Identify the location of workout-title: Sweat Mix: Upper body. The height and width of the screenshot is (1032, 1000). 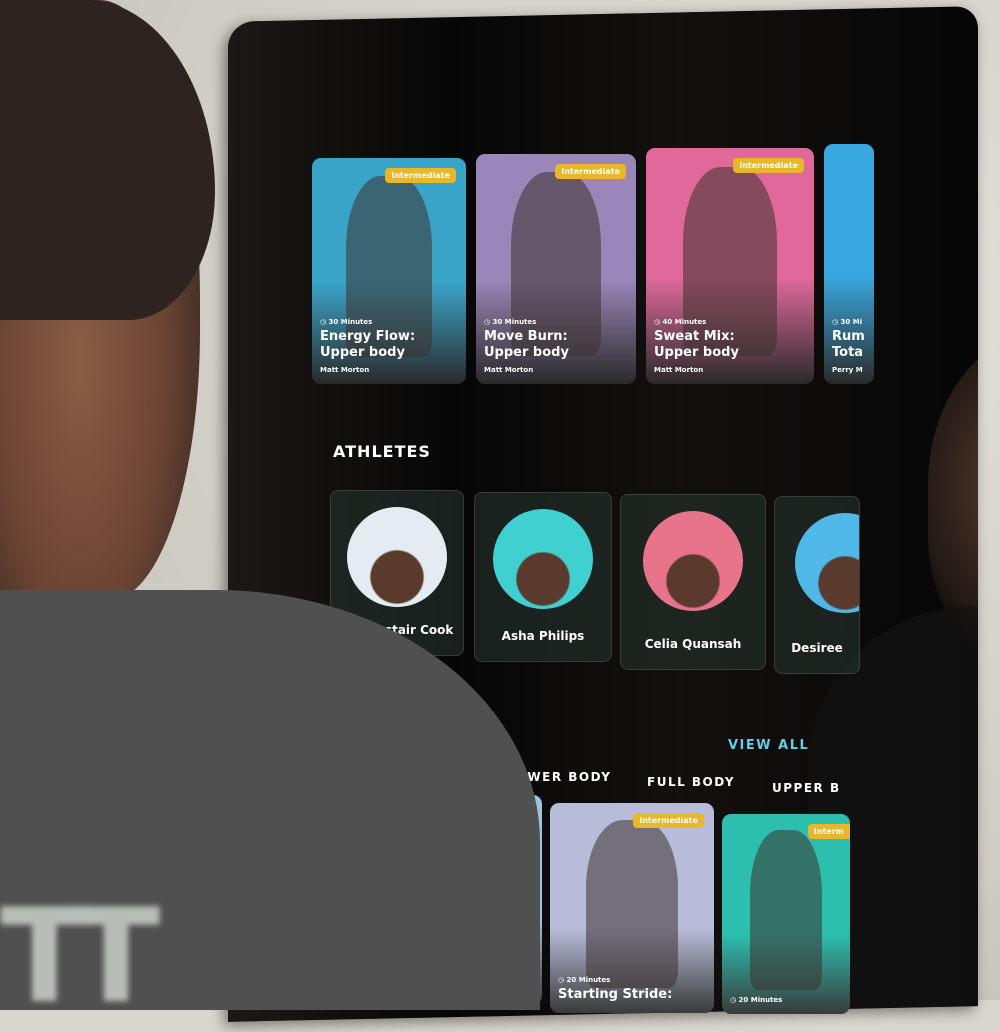
(696, 344).